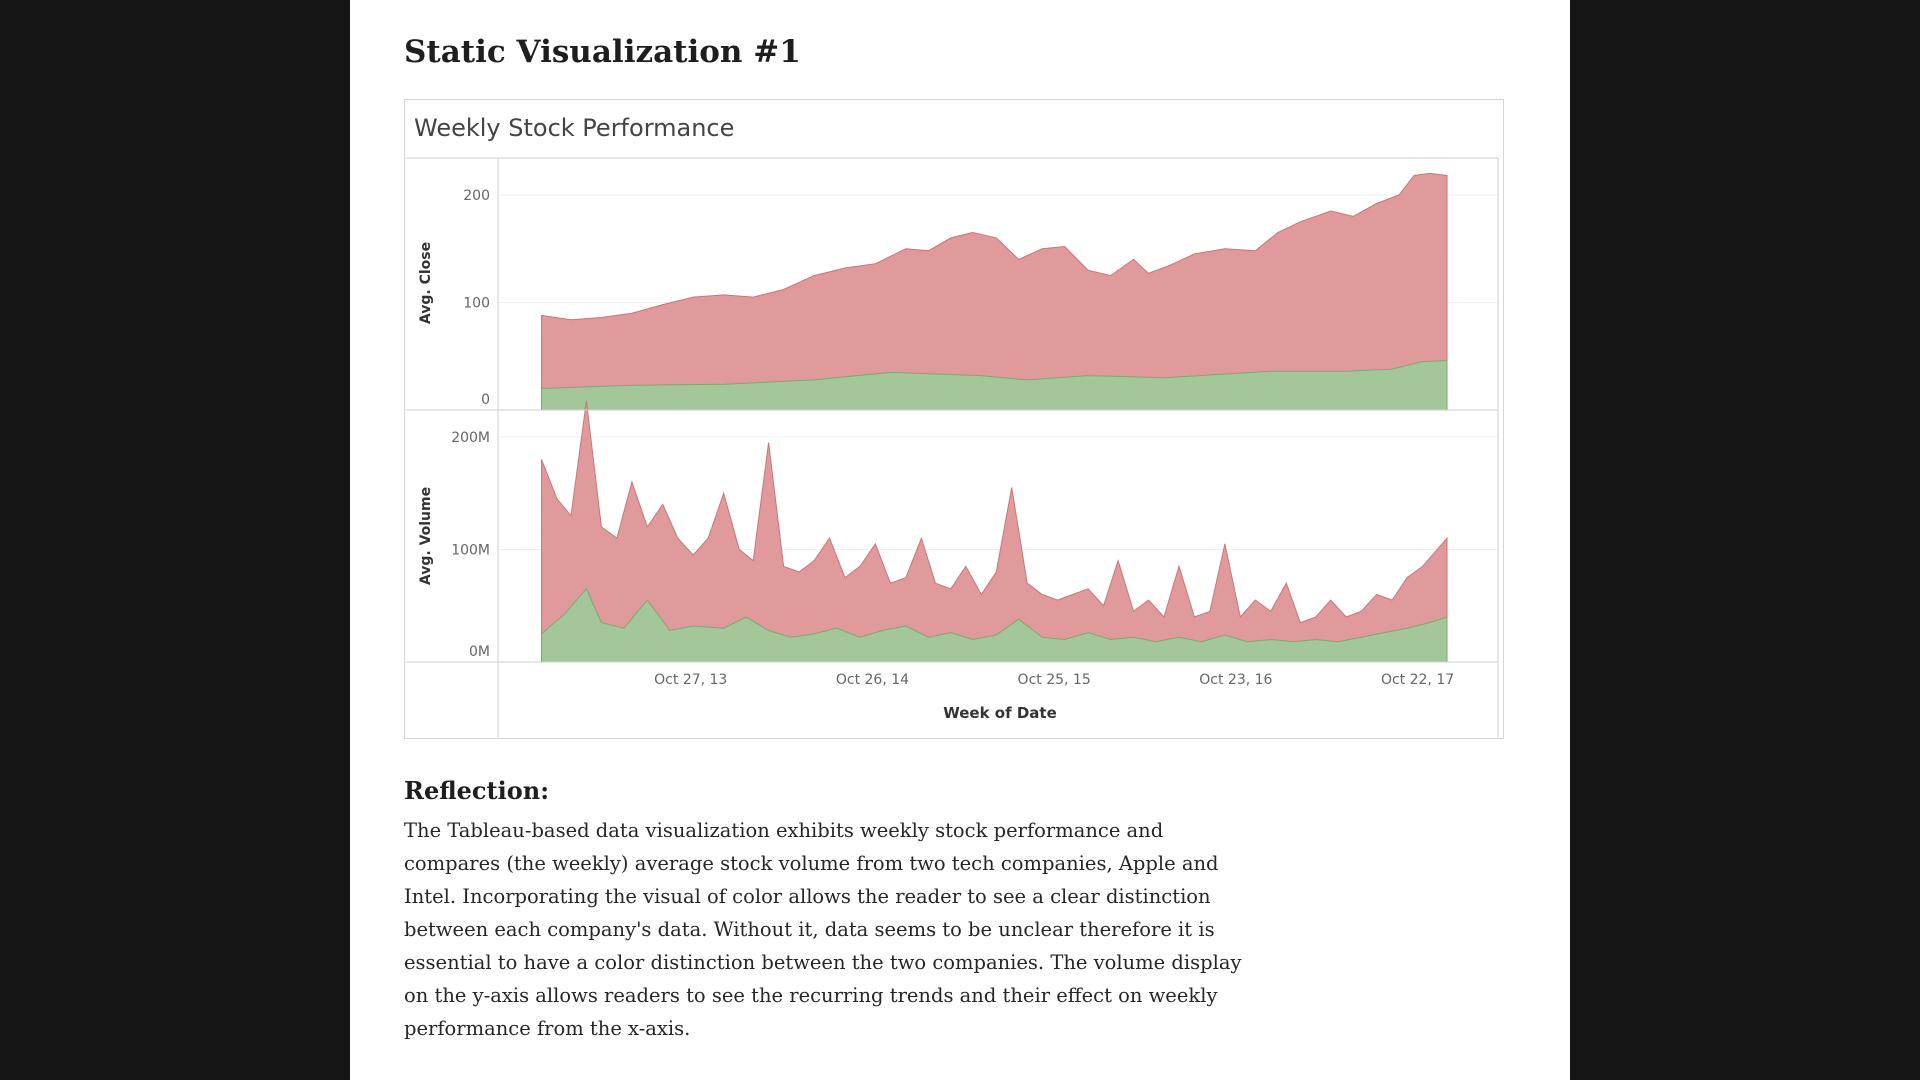  I want to click on x-tick-label: Oct 27, 13, so click(690, 680).